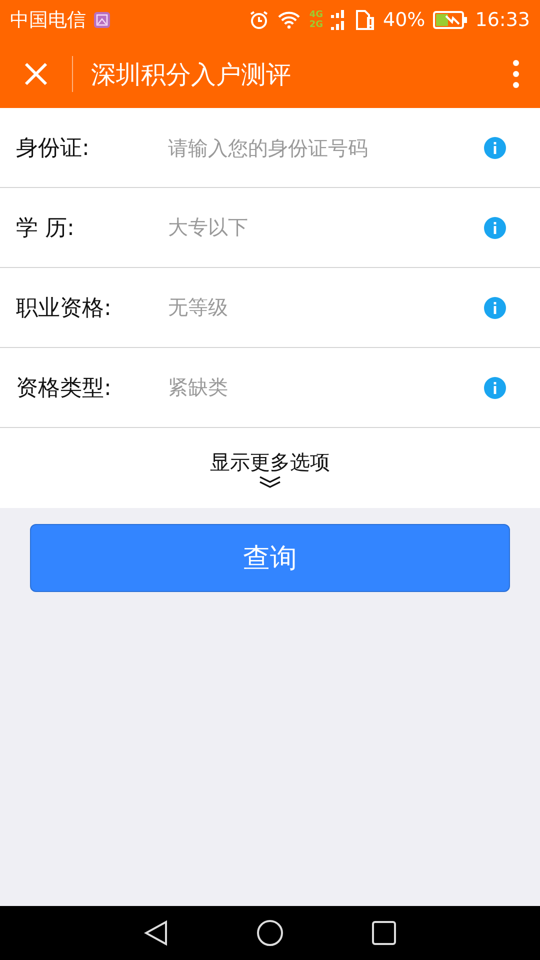 This screenshot has height=960, width=540. What do you see at coordinates (502, 20) in the screenshot?
I see `clock-time: 16:33` at bounding box center [502, 20].